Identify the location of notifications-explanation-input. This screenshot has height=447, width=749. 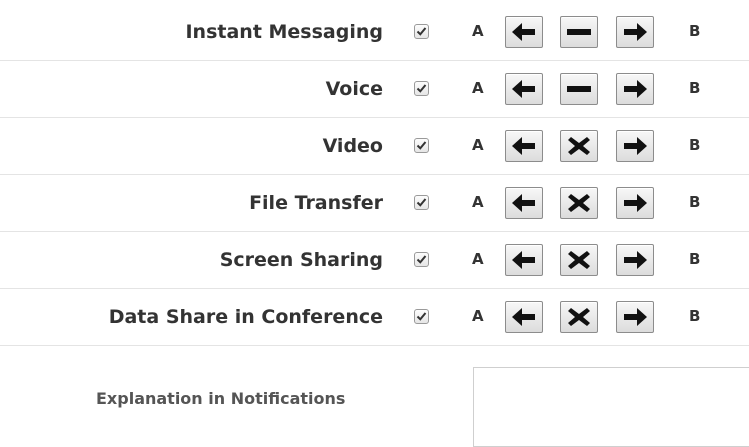
(611, 407).